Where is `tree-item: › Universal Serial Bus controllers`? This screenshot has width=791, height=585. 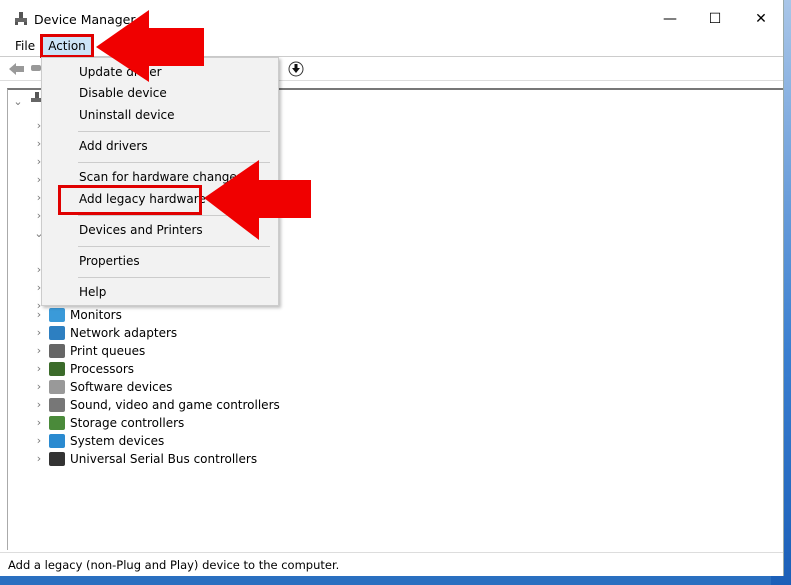
tree-item: › Universal Serial Bus controllers is located at coordinates (184, 459).